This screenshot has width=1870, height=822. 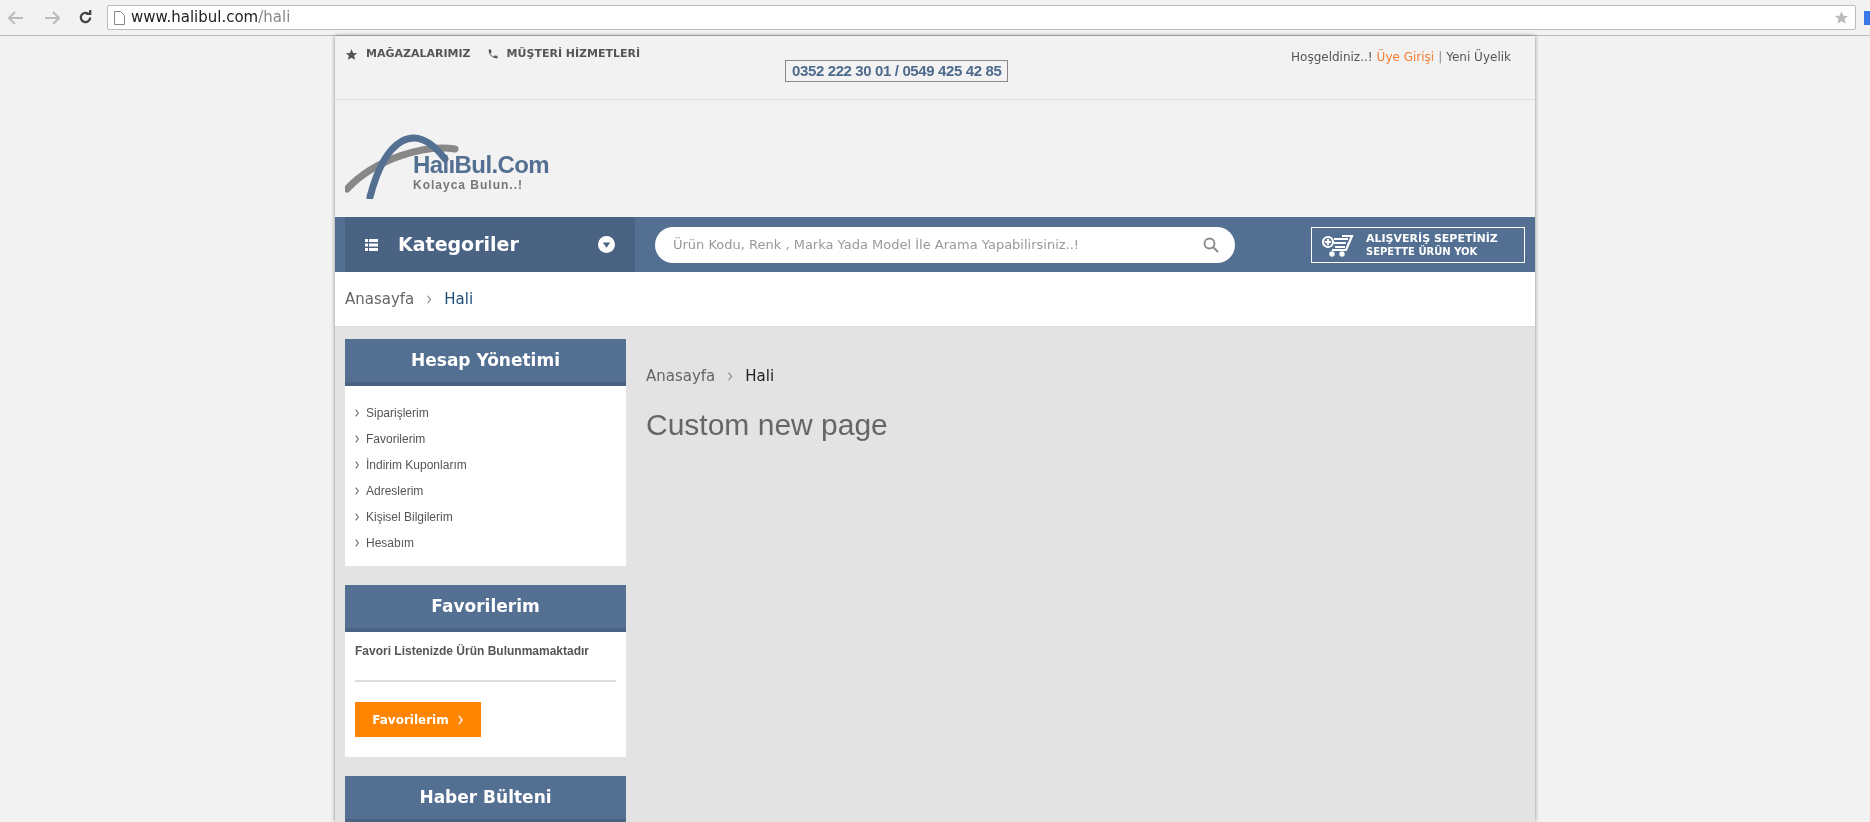 What do you see at coordinates (1418, 244) in the screenshot?
I see `cart-button: ALIŞVERİŞ SEPETİNİZ SEPETTE ÜRÜN YOK` at bounding box center [1418, 244].